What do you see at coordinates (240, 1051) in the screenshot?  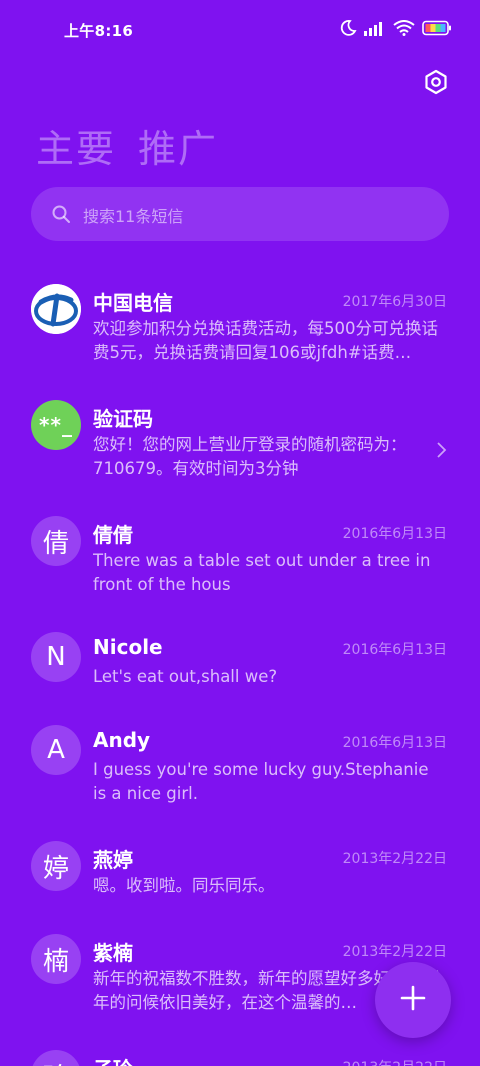 I see `conversation-item: 玲 子玲 2013年2月22日` at bounding box center [240, 1051].